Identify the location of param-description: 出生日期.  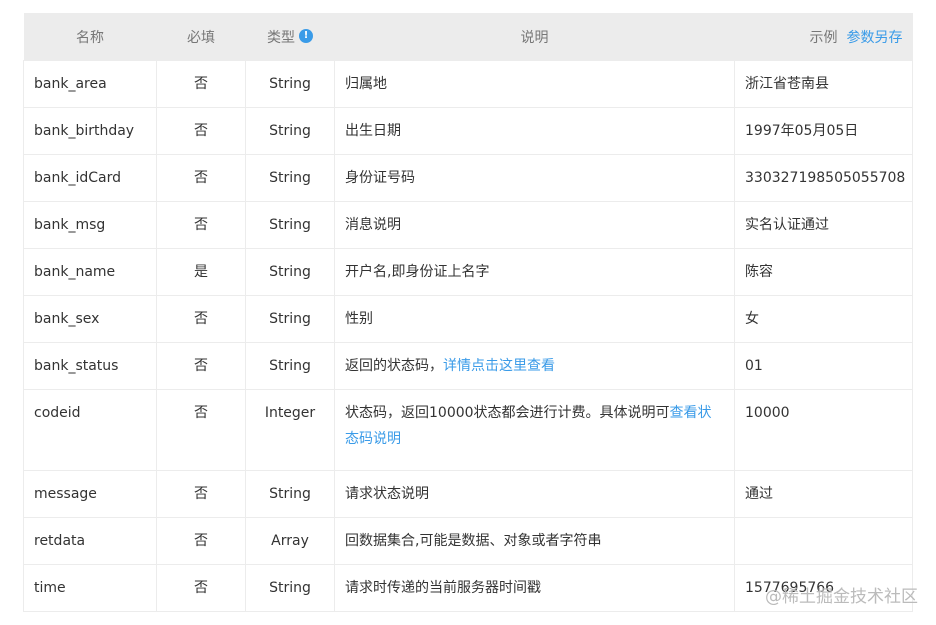
(534, 131).